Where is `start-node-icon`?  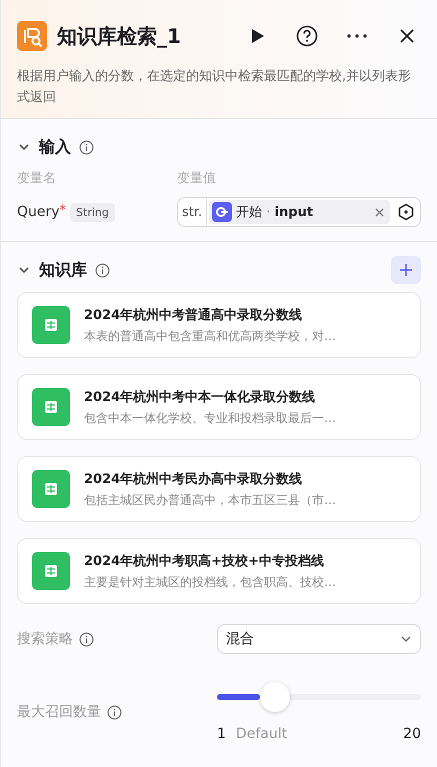 start-node-icon is located at coordinates (222, 212).